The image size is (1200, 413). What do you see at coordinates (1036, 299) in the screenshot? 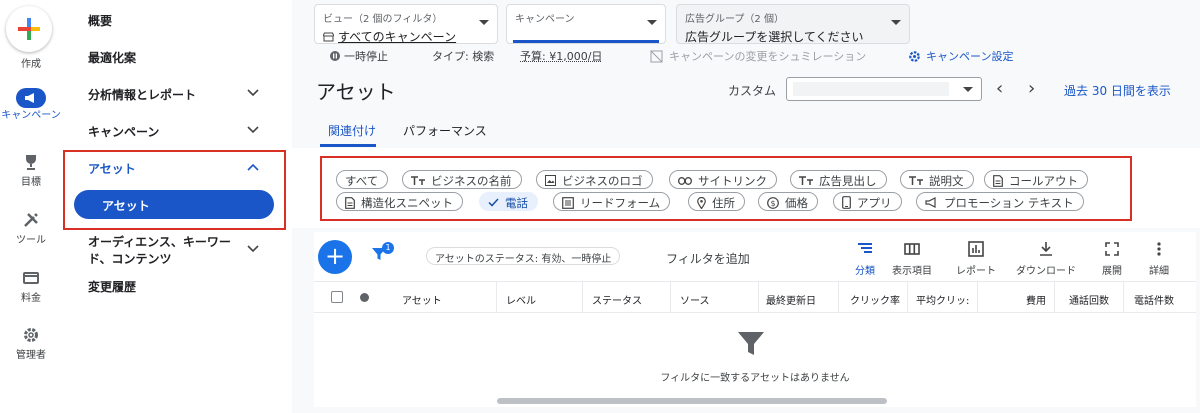
I see `col-cost: 費用` at bounding box center [1036, 299].